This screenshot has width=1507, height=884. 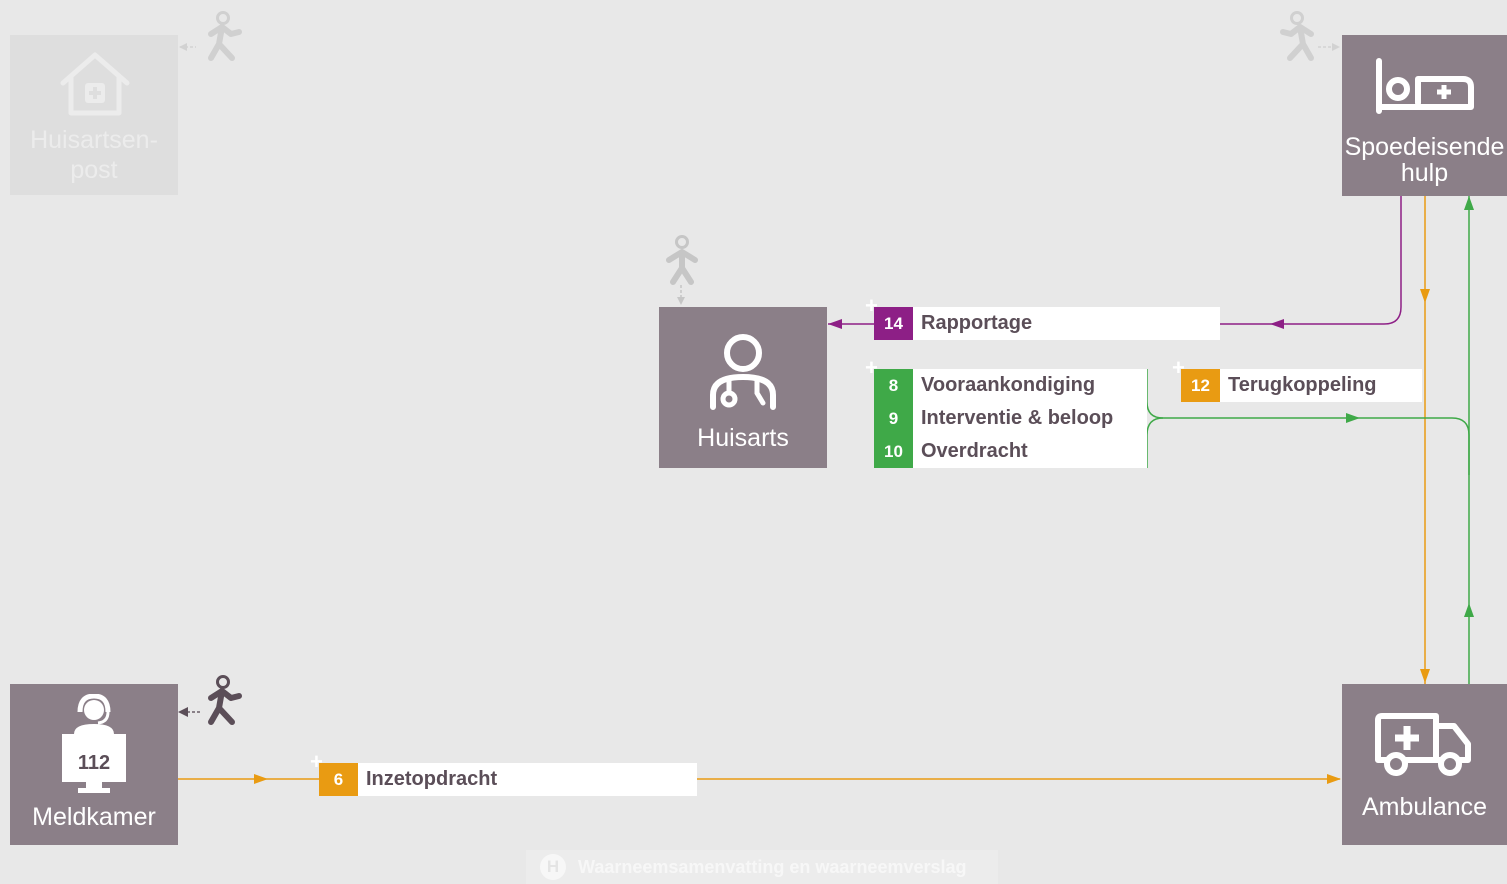 I want to click on message-rapportage: 14 Rapportage, so click(x=1047, y=323).